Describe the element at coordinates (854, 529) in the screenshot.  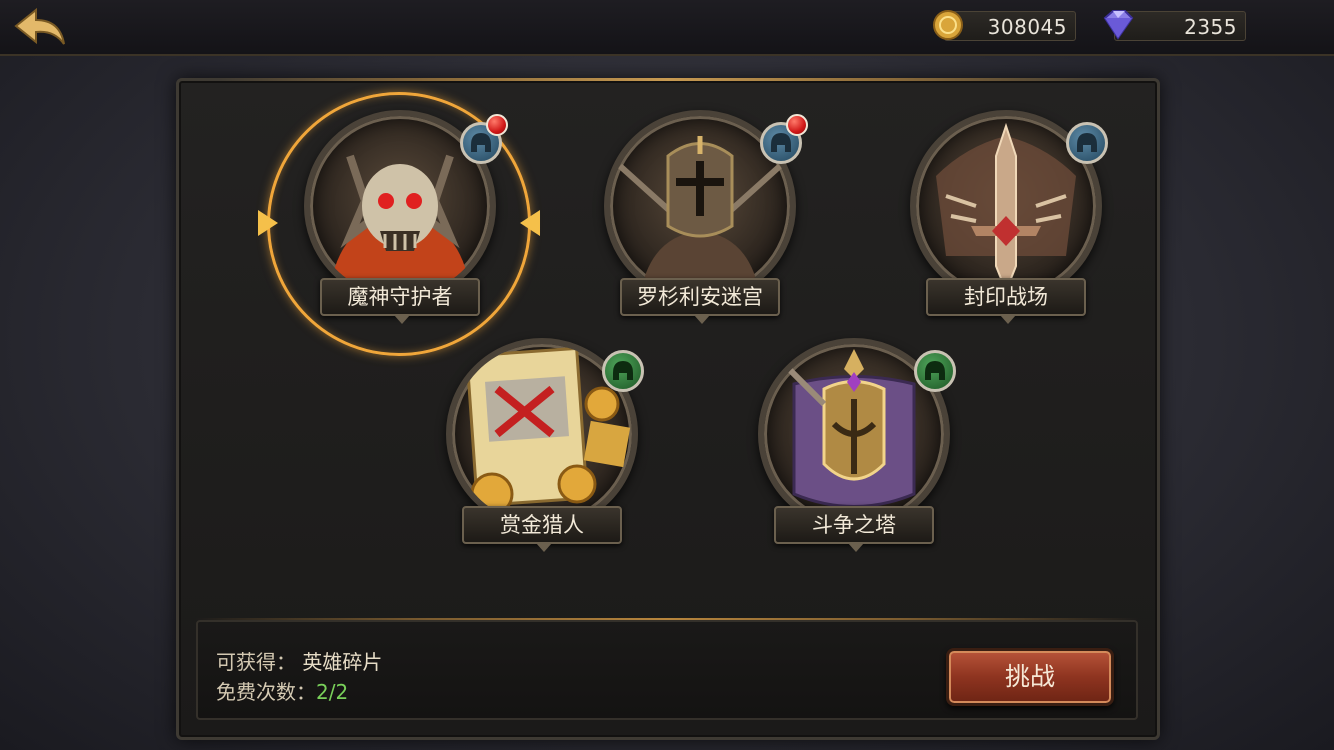
I see `mode-label: 斗争之塔` at that location.